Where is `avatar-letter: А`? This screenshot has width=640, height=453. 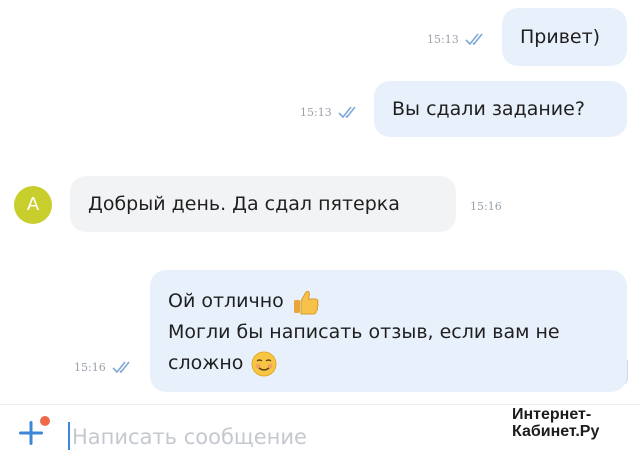
avatar-letter: А is located at coordinates (33, 204).